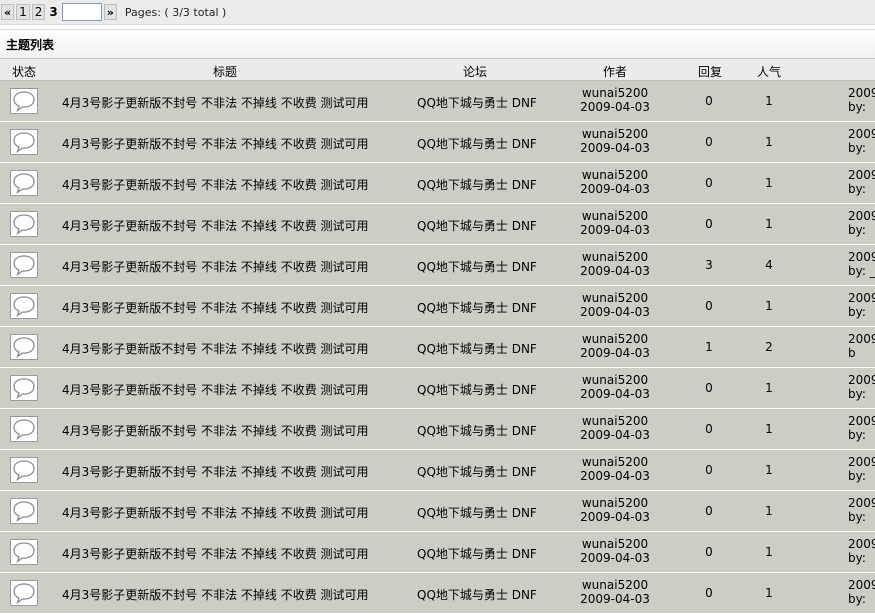 The image size is (875, 614). I want to click on page-1-link: 1, so click(23, 12).